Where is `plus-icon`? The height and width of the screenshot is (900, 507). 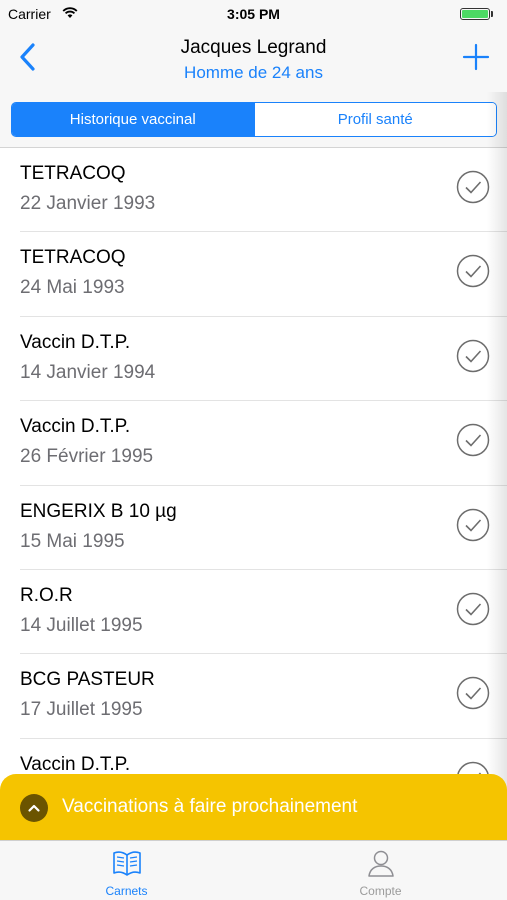 plus-icon is located at coordinates (476, 57).